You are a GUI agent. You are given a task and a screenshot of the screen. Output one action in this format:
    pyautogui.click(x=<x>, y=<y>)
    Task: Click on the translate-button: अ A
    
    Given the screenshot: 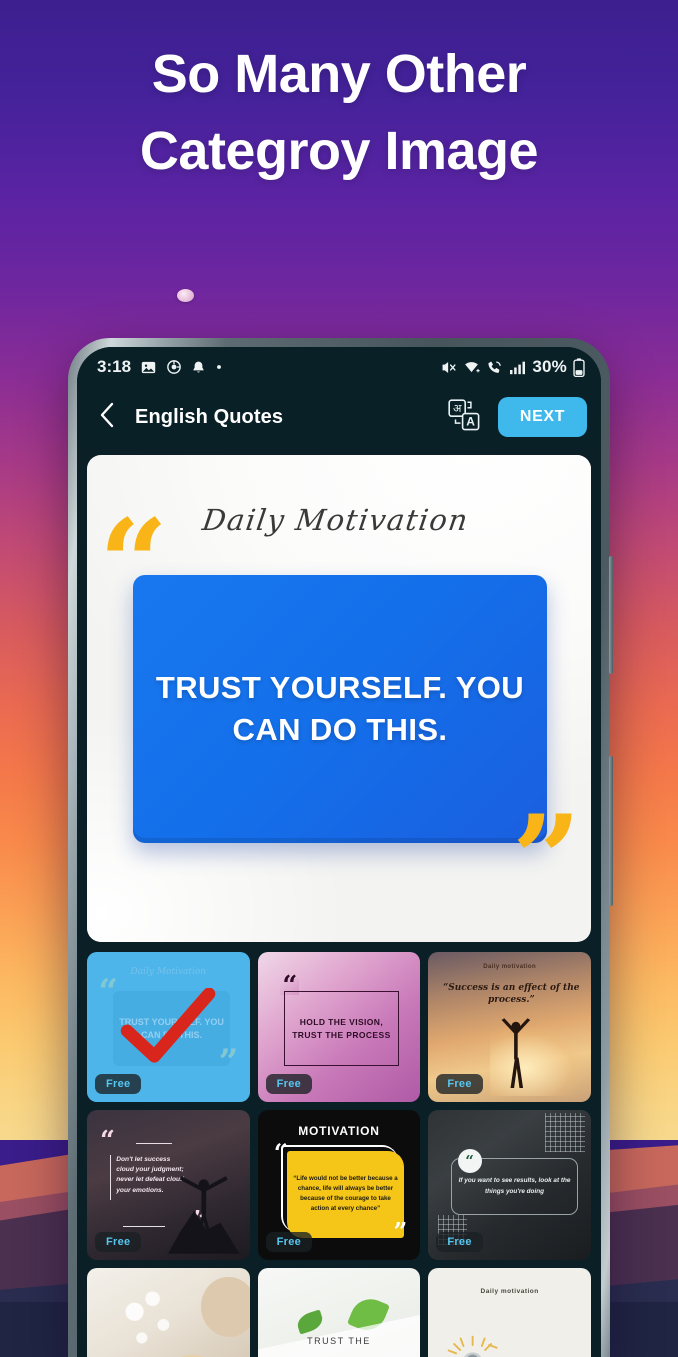 What is the action you would take?
    pyautogui.click(x=464, y=417)
    